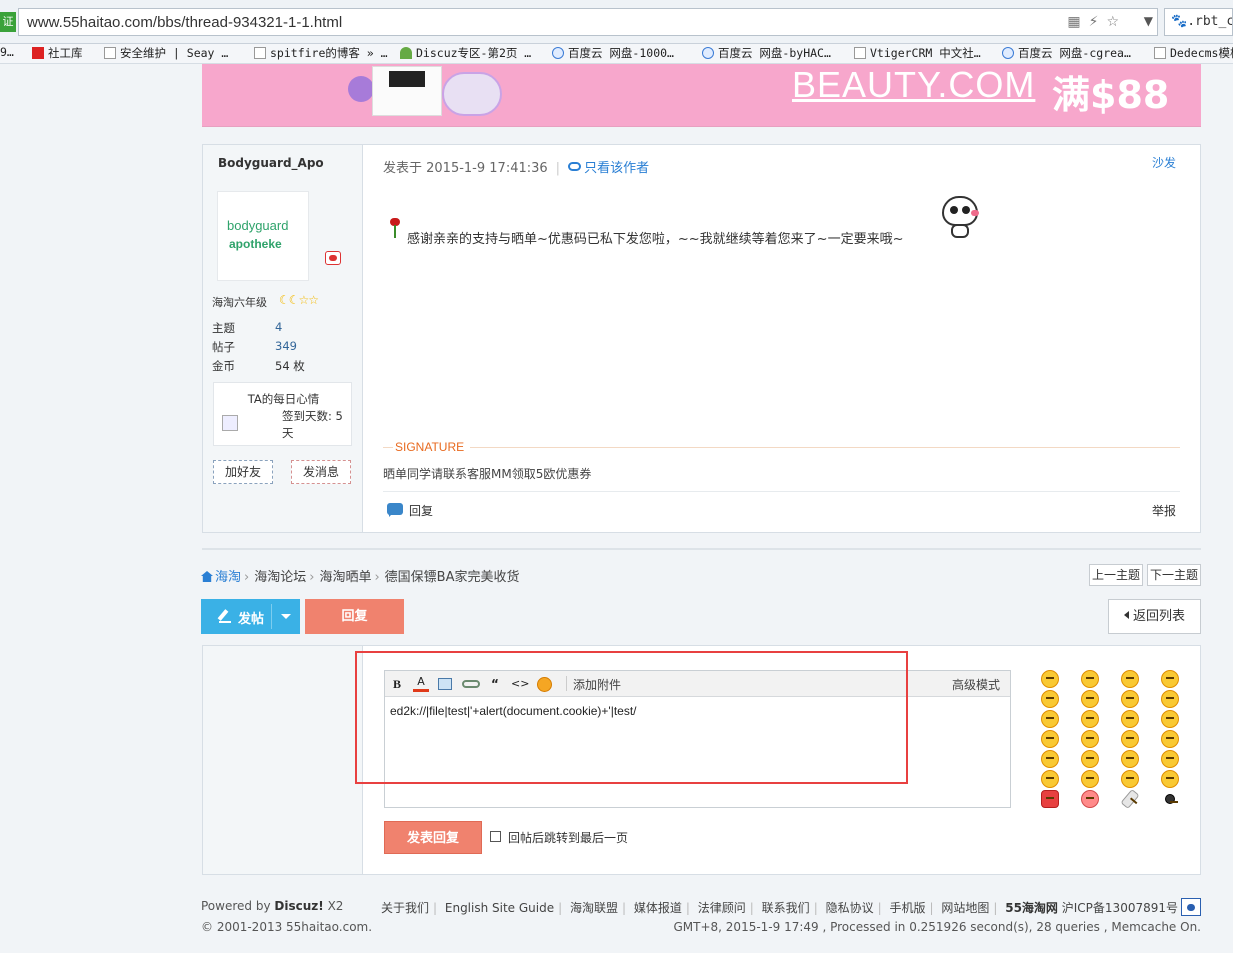 The height and width of the screenshot is (953, 1233). Describe the element at coordinates (405, 908) in the screenshot. I see `footer-link: 关于我们` at that location.